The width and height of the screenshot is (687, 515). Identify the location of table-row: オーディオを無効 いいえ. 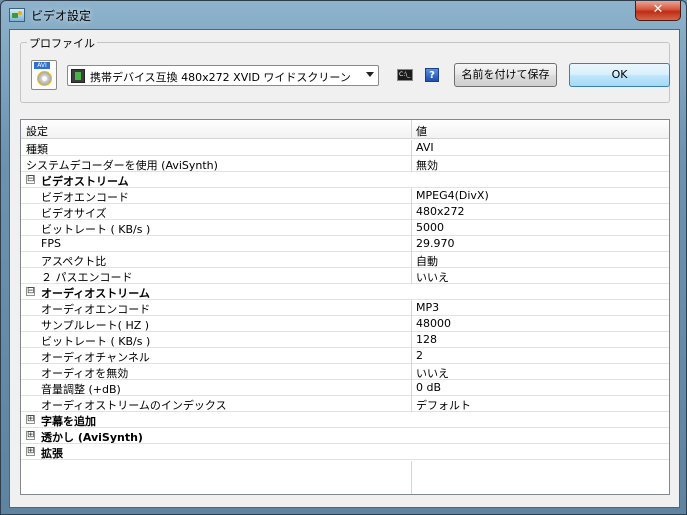
(345, 372).